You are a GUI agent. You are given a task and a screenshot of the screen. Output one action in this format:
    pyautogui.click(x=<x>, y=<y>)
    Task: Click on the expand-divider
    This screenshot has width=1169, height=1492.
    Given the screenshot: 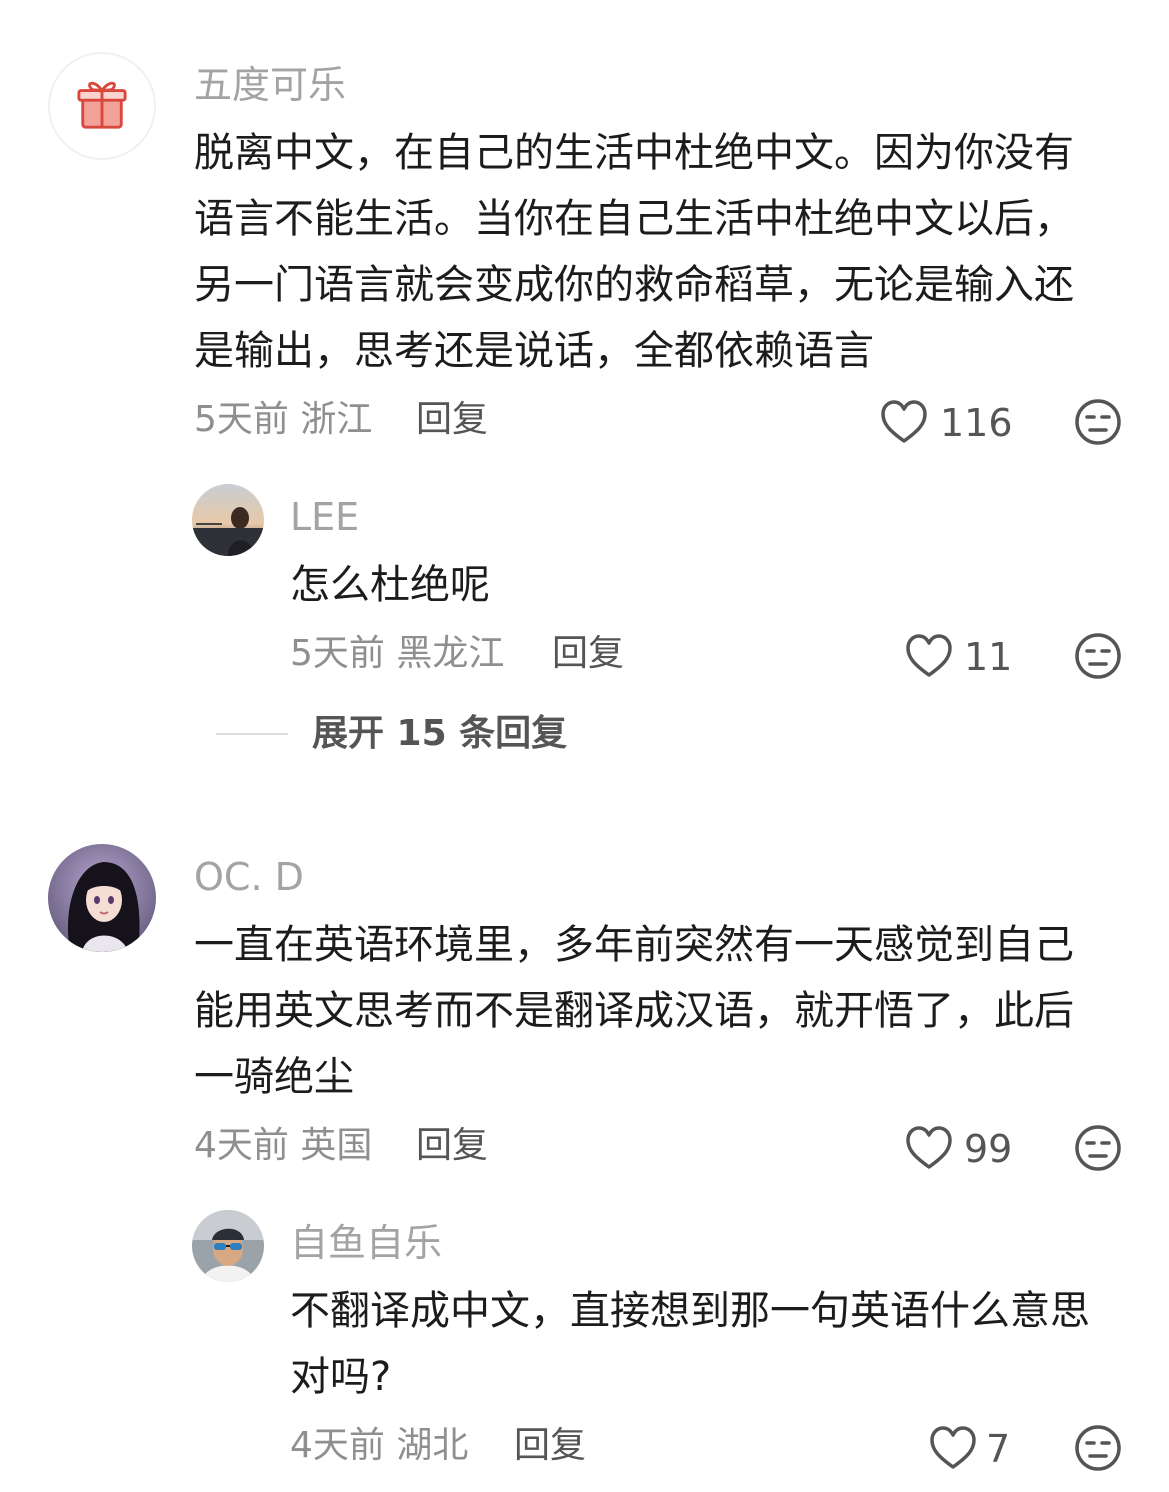 What is the action you would take?
    pyautogui.click(x=252, y=734)
    